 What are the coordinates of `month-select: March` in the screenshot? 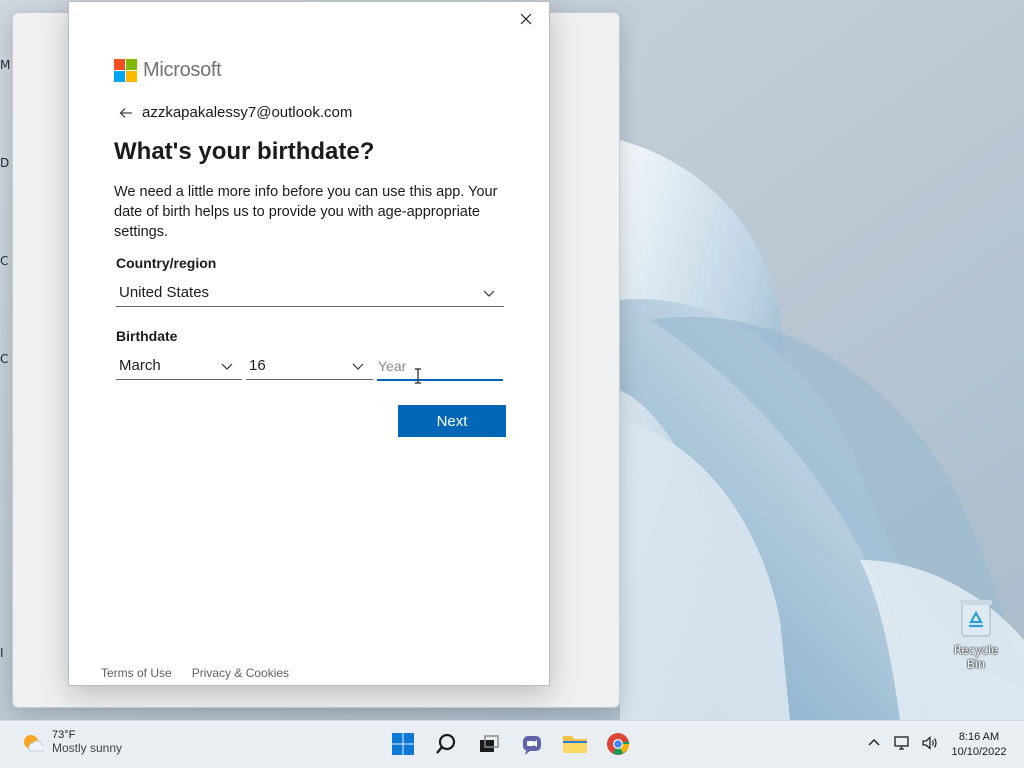 It's located at (179, 366).